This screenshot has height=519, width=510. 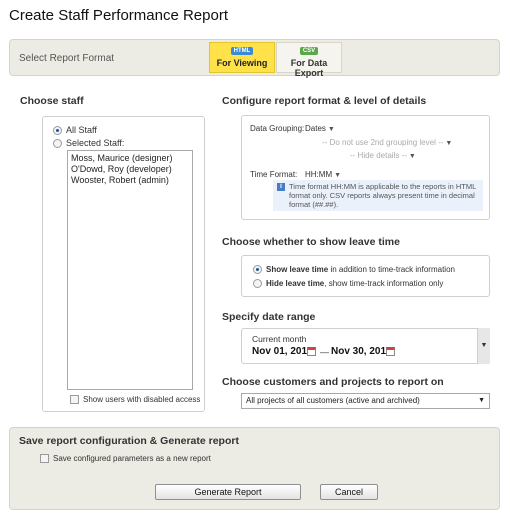 I want to click on grouping-value: Dates, so click(x=315, y=128).